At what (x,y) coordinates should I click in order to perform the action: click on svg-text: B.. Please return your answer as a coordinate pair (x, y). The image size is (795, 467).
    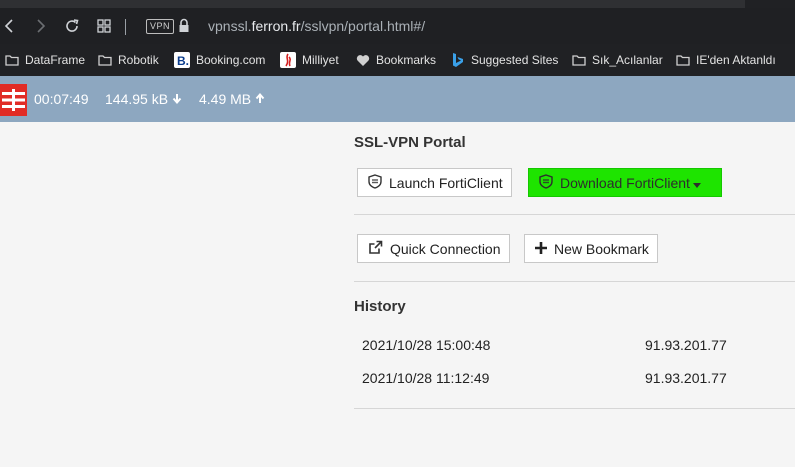
    Looking at the image, I should click on (183, 61).